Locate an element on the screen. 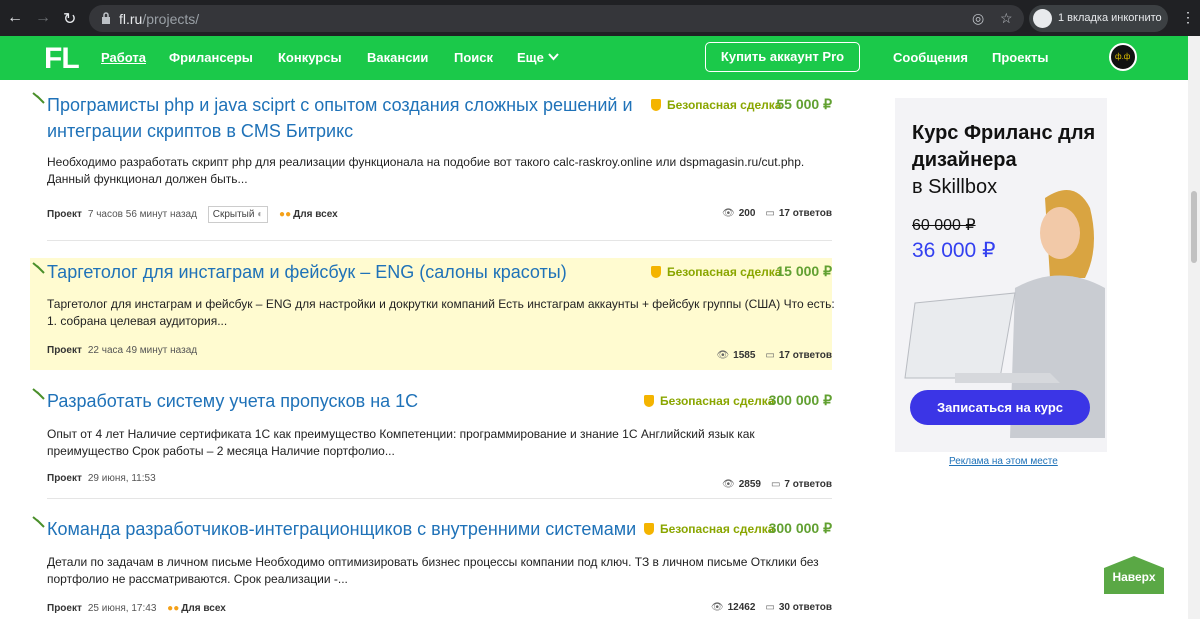 Image resolution: width=1200 pixels, height=619 pixels. browser-menu-icon: ⋮ is located at coordinates (1188, 17).